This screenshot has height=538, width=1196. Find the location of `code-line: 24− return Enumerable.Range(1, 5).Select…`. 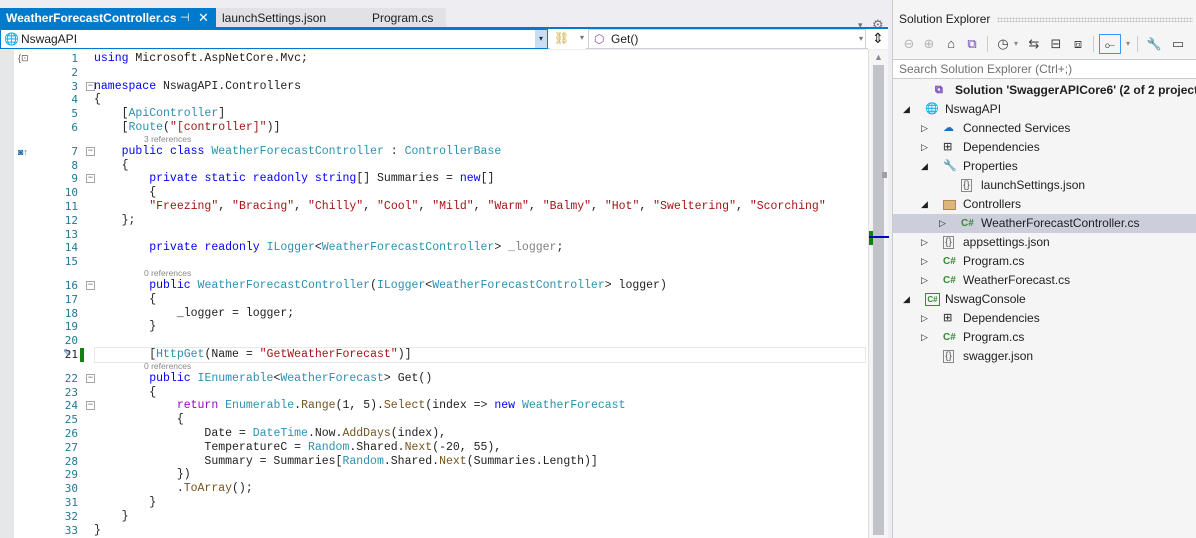

code-line: 24− return Enumerable.Range(1, 5).Select… is located at coordinates (441, 406).